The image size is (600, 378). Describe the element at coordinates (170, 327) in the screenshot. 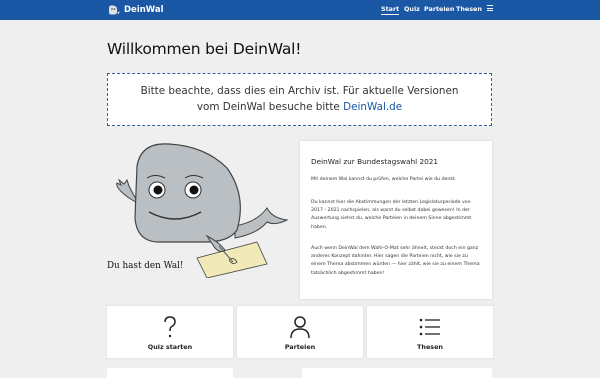

I see `question-mark-icon` at that location.